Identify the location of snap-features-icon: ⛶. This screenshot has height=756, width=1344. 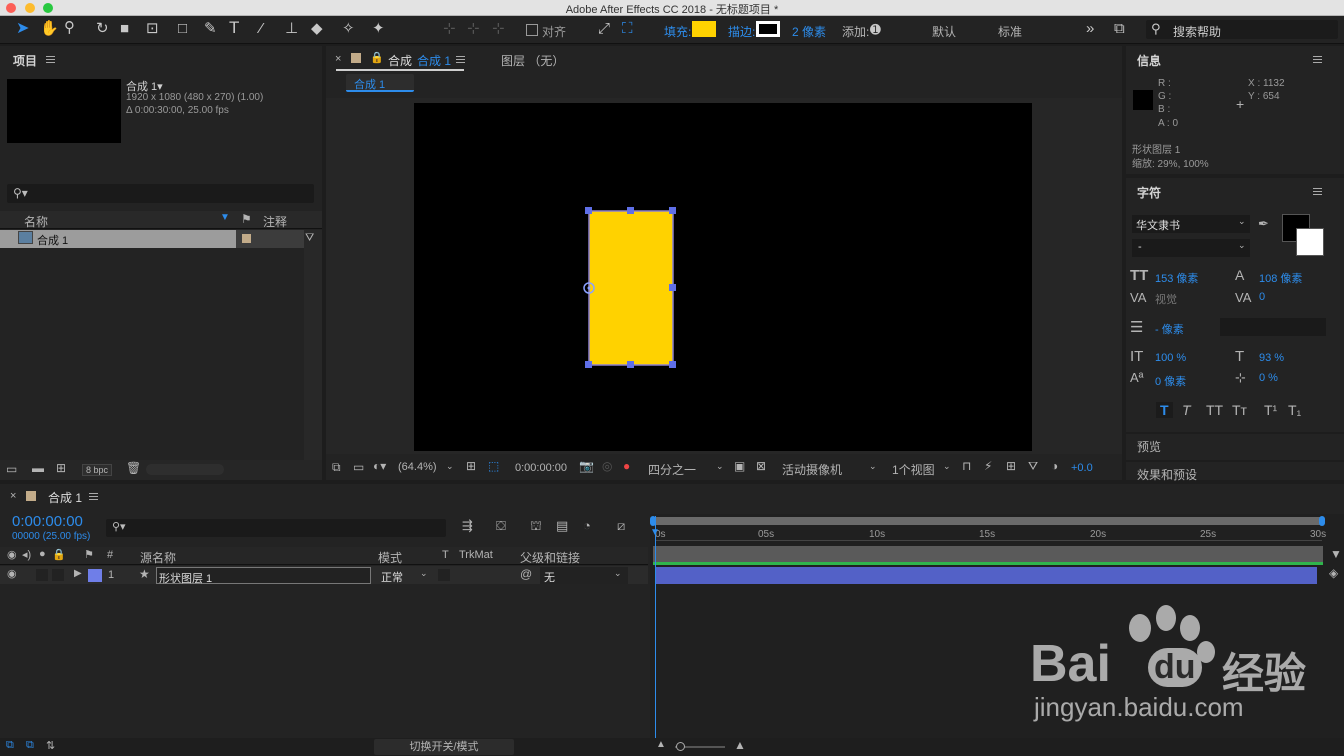
(627, 29).